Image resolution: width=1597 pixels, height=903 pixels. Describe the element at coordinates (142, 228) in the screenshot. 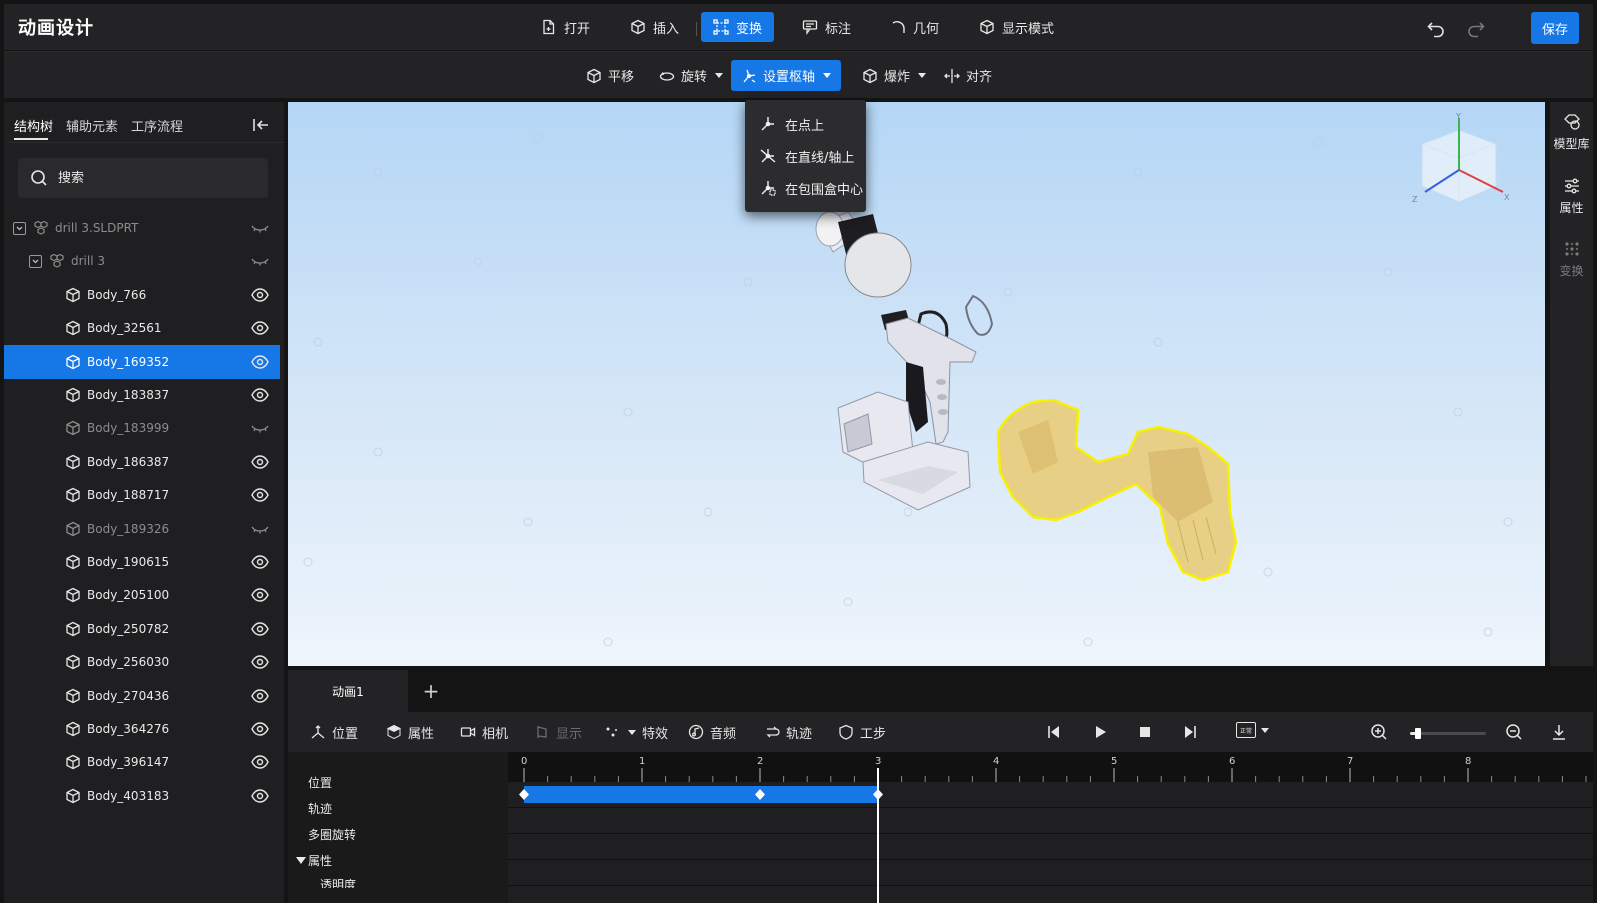

I see `tree-item: drill 3.SLDPRT` at that location.